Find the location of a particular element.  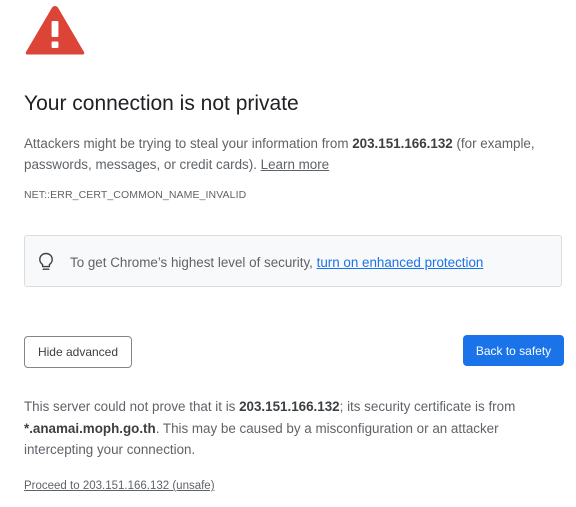

warning-triangle-icon is located at coordinates (55, 30).